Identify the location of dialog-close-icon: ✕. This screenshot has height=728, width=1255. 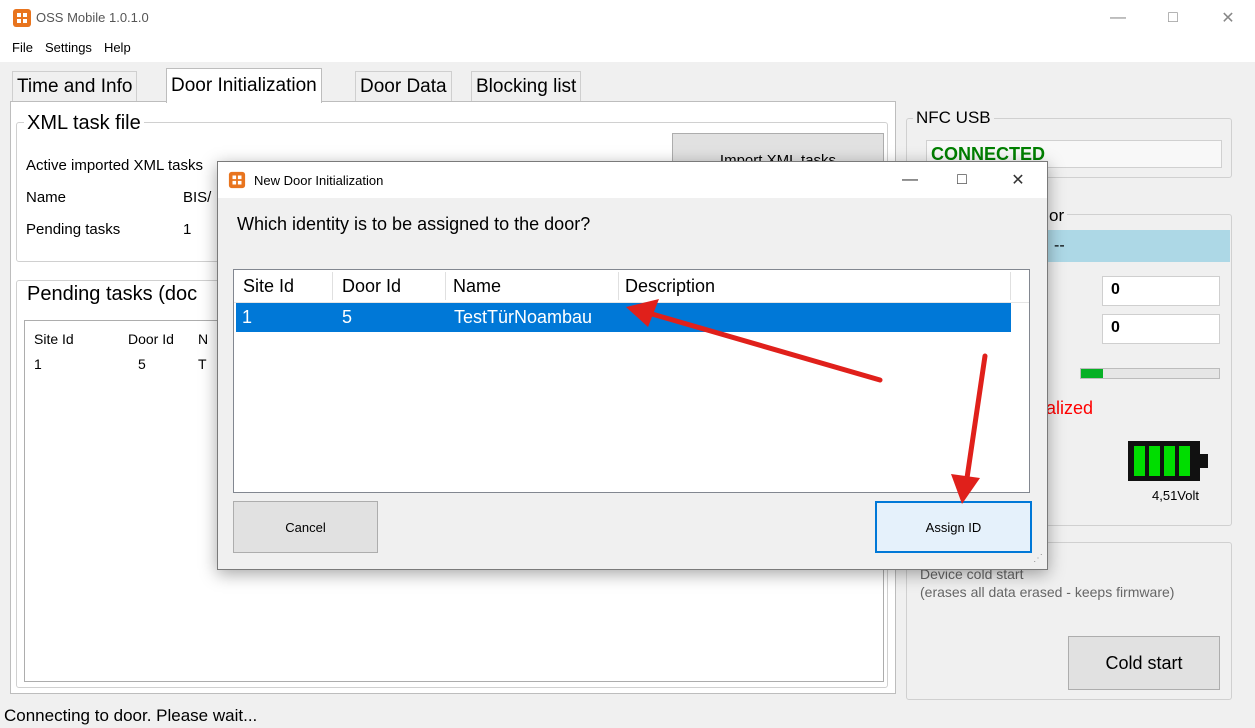
(1018, 180).